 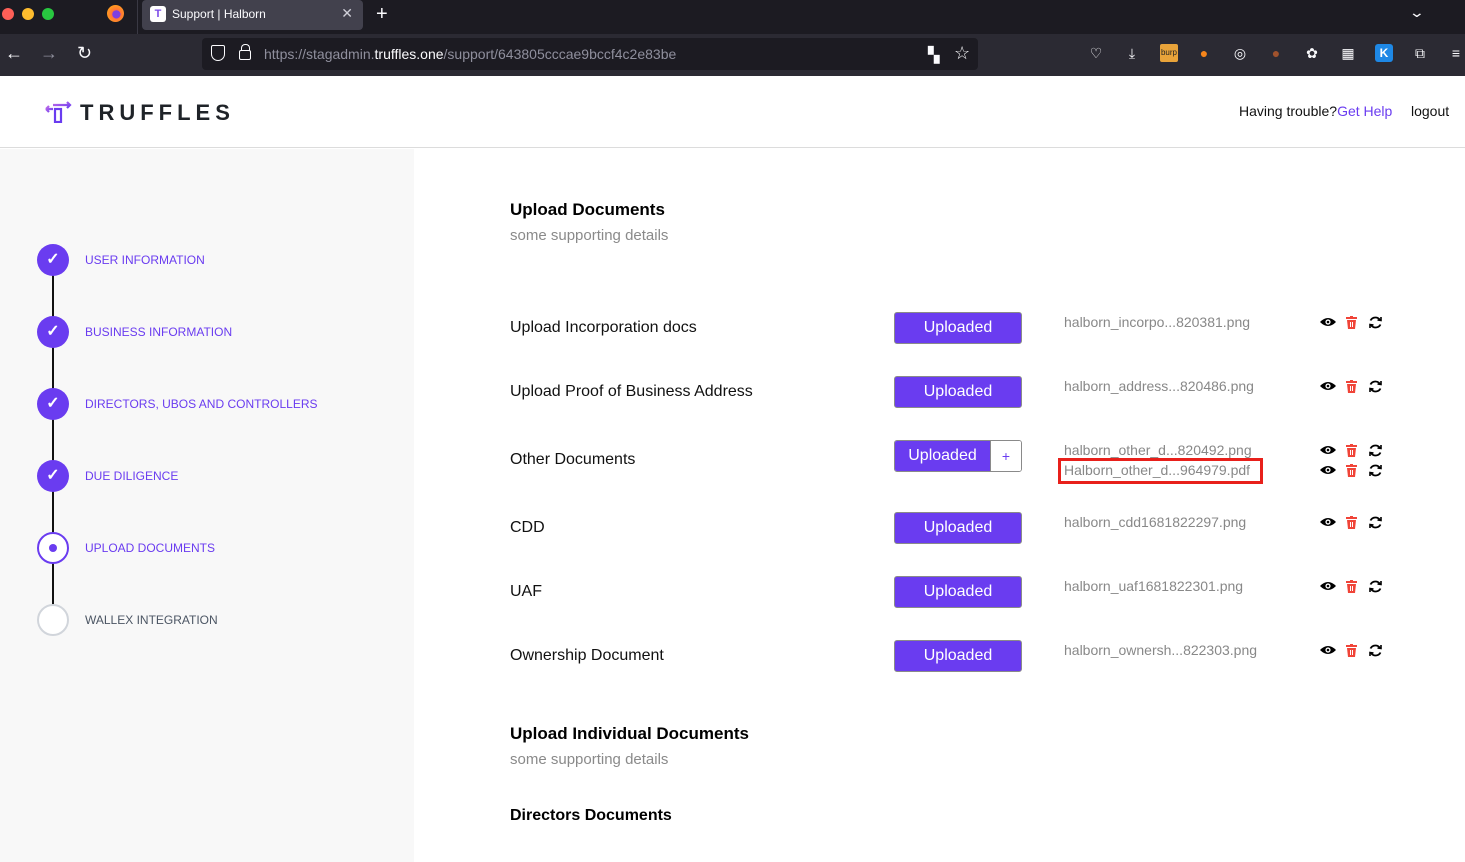 What do you see at coordinates (48, 14) in the screenshot?
I see `window-maximize-button` at bounding box center [48, 14].